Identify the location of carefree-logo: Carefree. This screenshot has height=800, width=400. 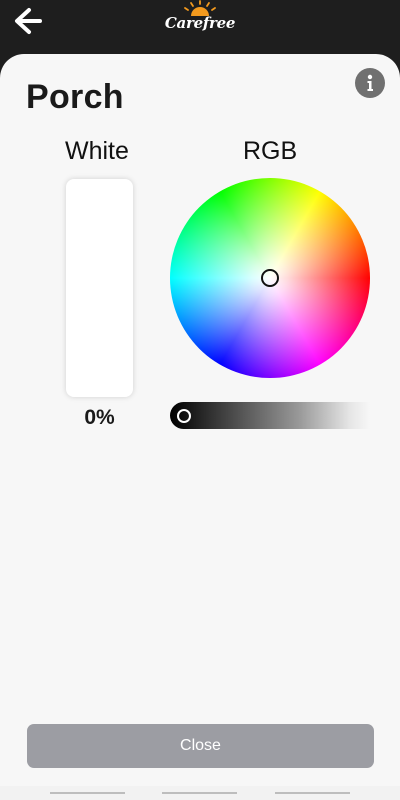
(200, 20).